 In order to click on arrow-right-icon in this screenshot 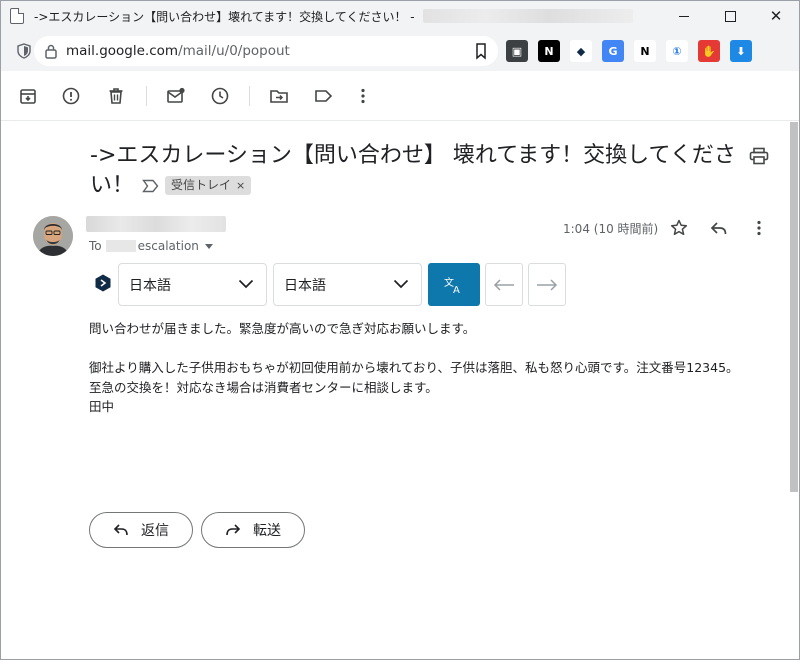, I will do `click(547, 284)`.